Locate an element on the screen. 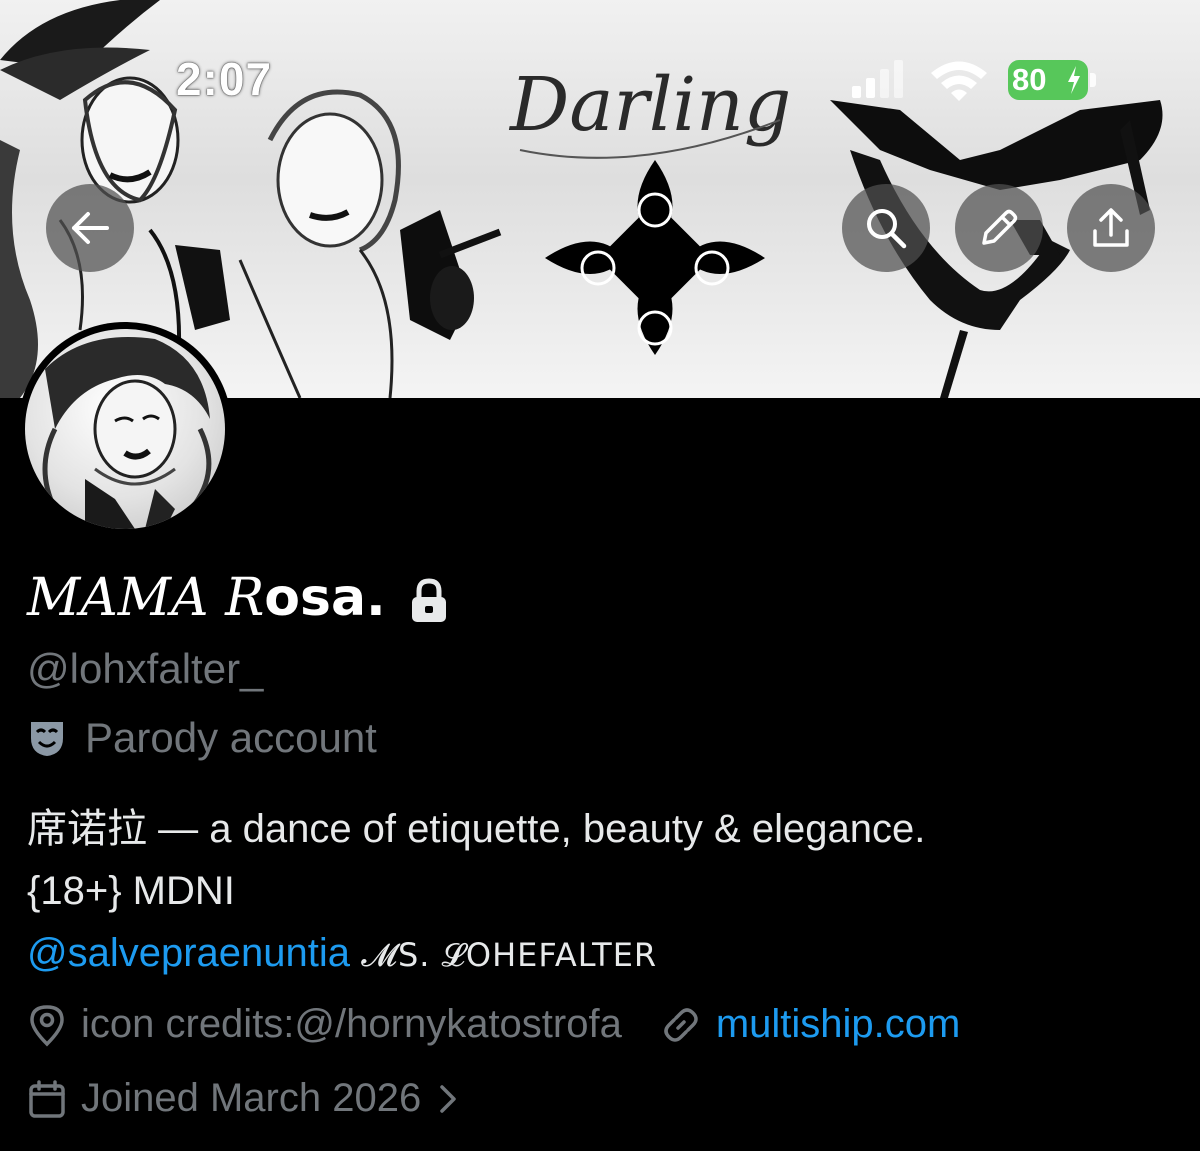  display-name: 𝑀𝐴𝑀𝐴 𝑅osa. is located at coordinates (238, 598).